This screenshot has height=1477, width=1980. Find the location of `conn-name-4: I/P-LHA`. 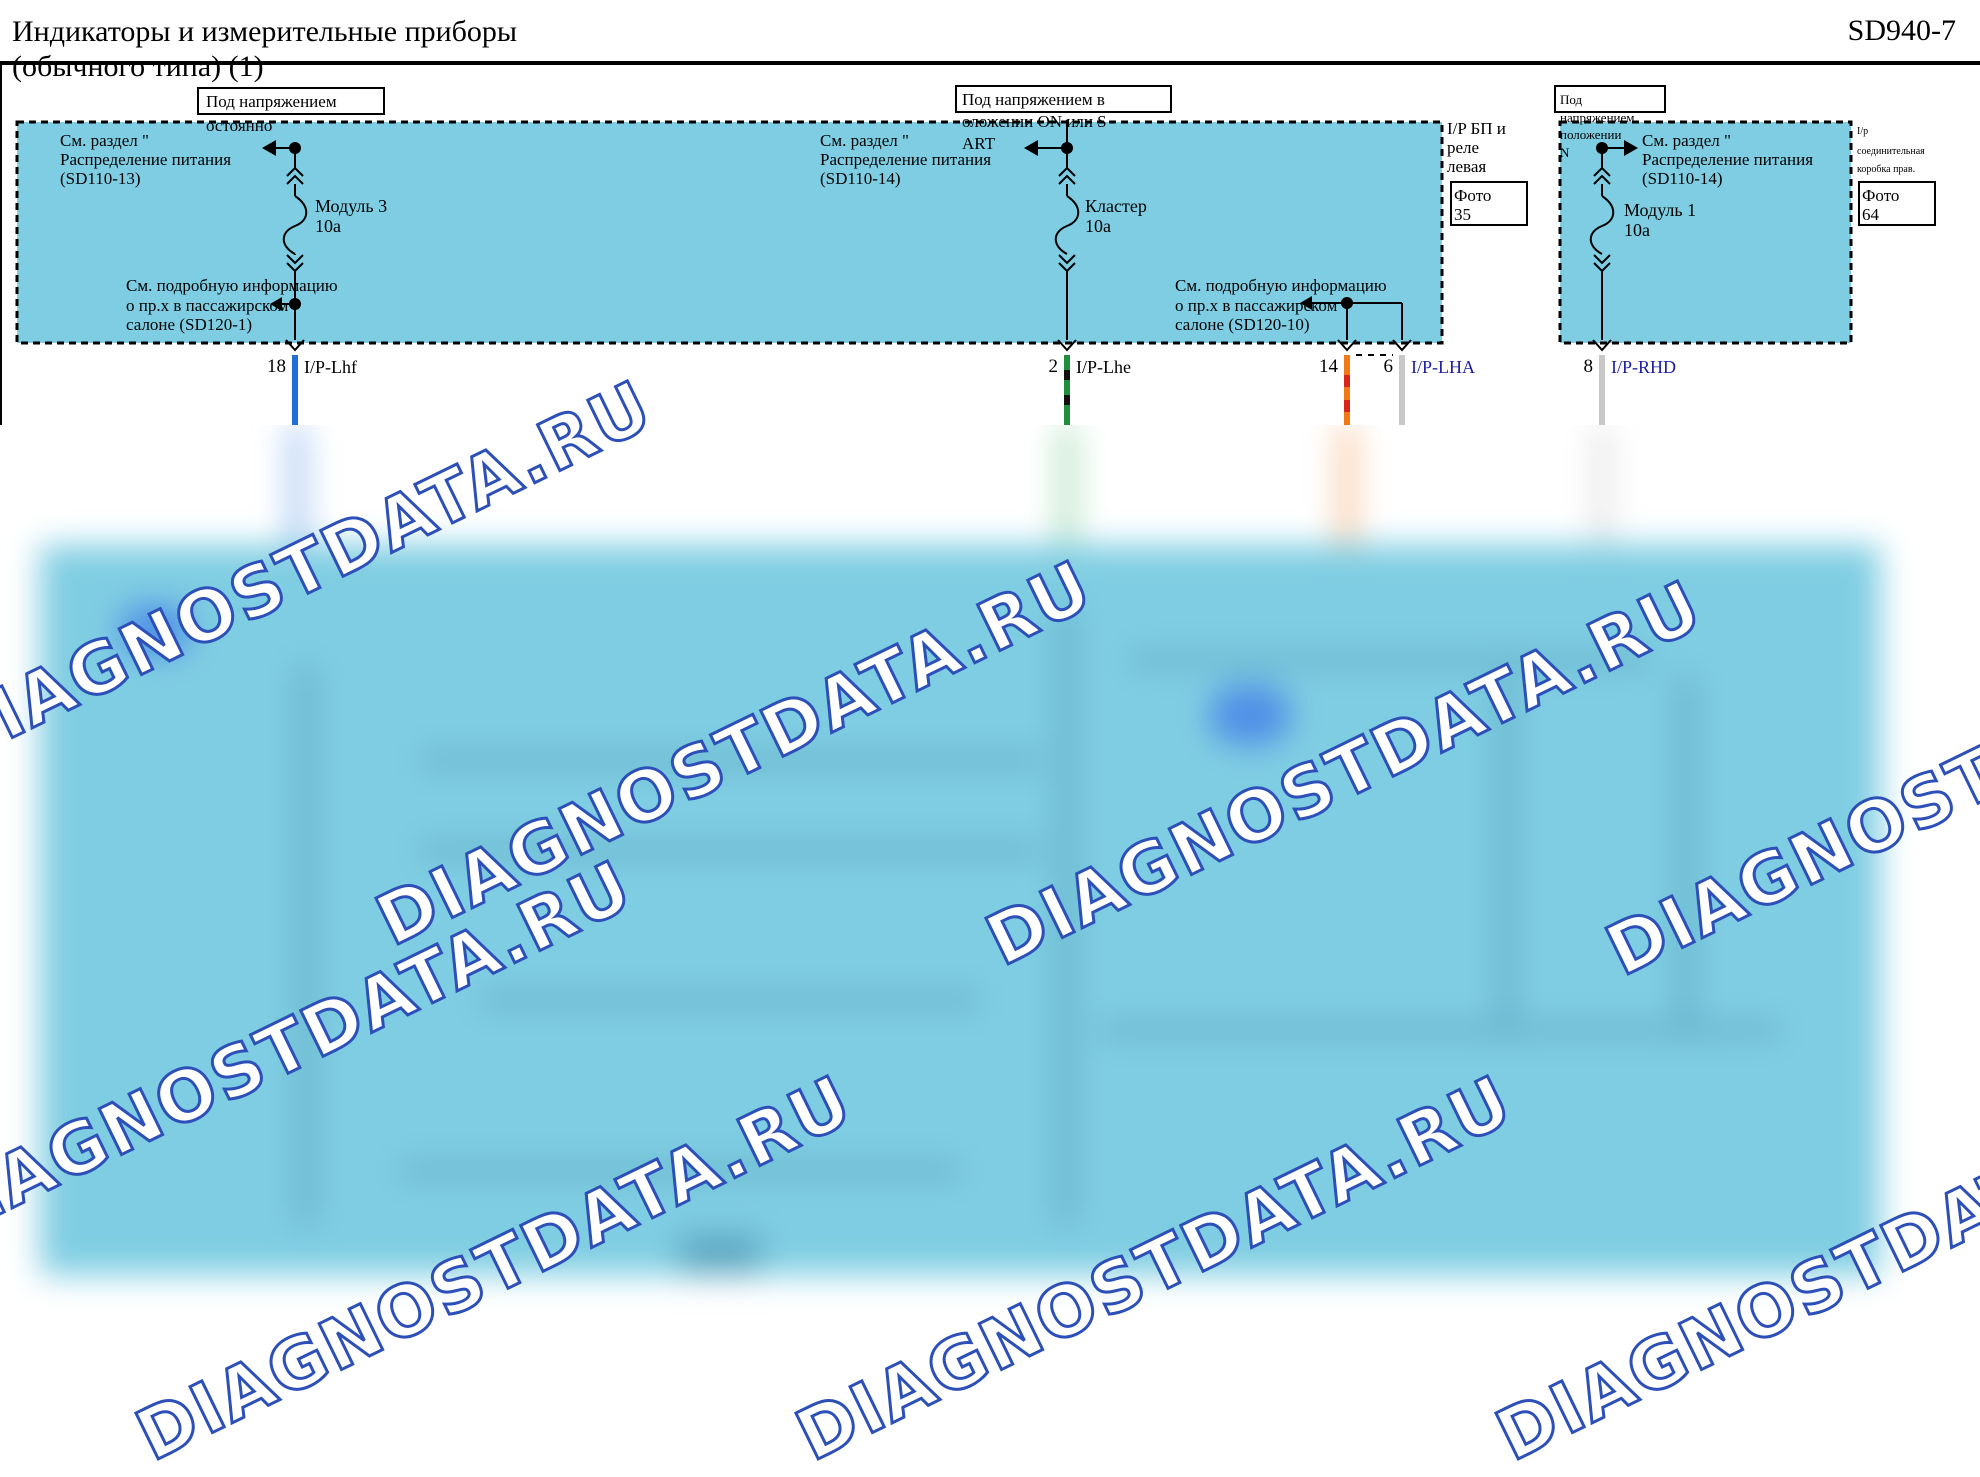

conn-name-4: I/P-LHA is located at coordinates (1443, 367).